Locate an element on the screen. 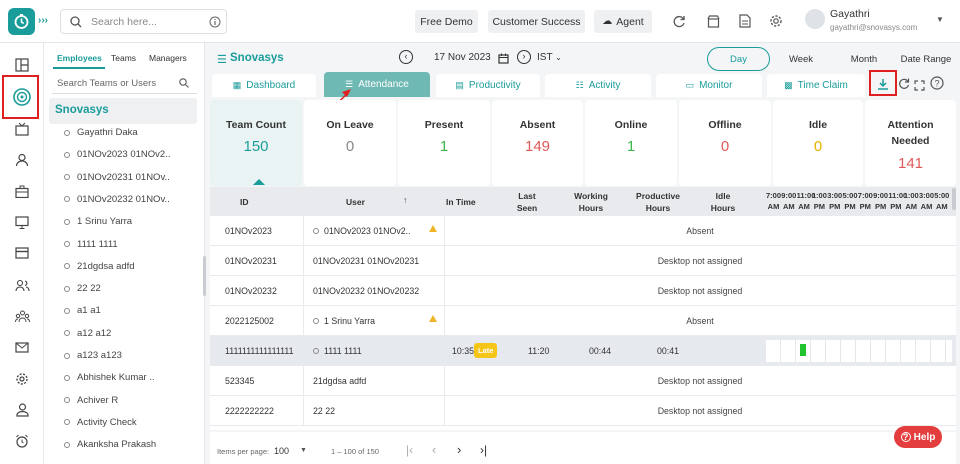  row-user: 1111 1111 is located at coordinates (337, 351).